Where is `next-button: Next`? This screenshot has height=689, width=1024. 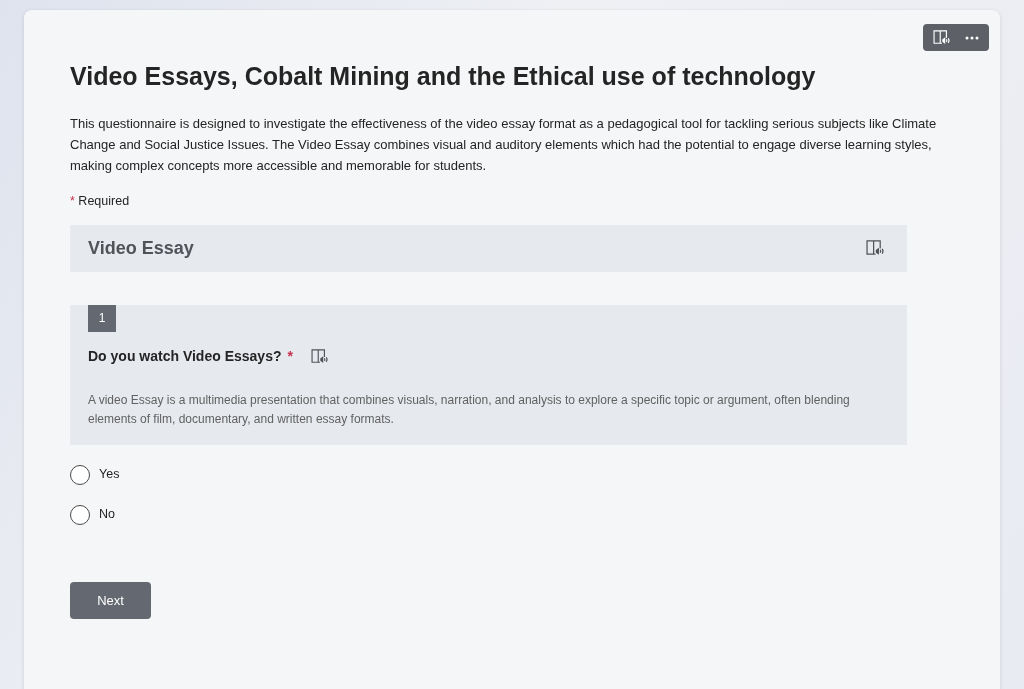
next-button: Next is located at coordinates (110, 600).